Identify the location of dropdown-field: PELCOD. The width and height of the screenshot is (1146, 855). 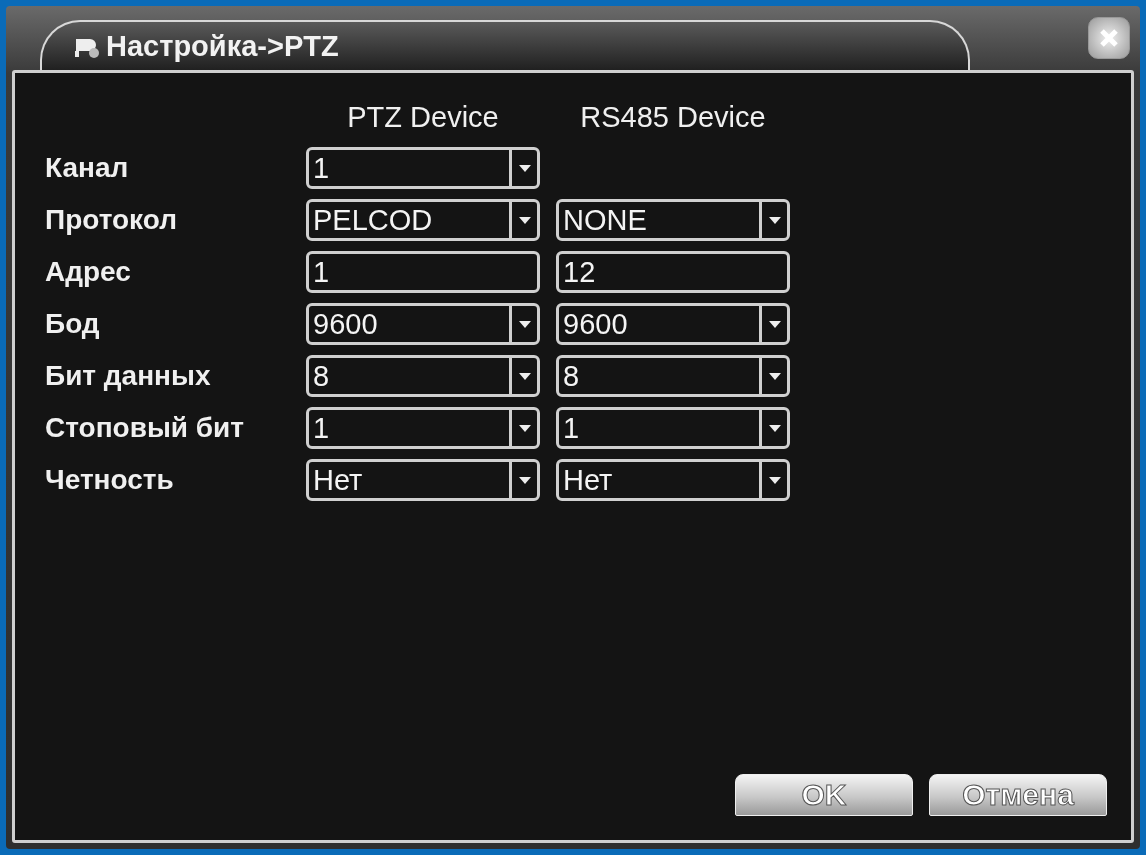
(423, 220).